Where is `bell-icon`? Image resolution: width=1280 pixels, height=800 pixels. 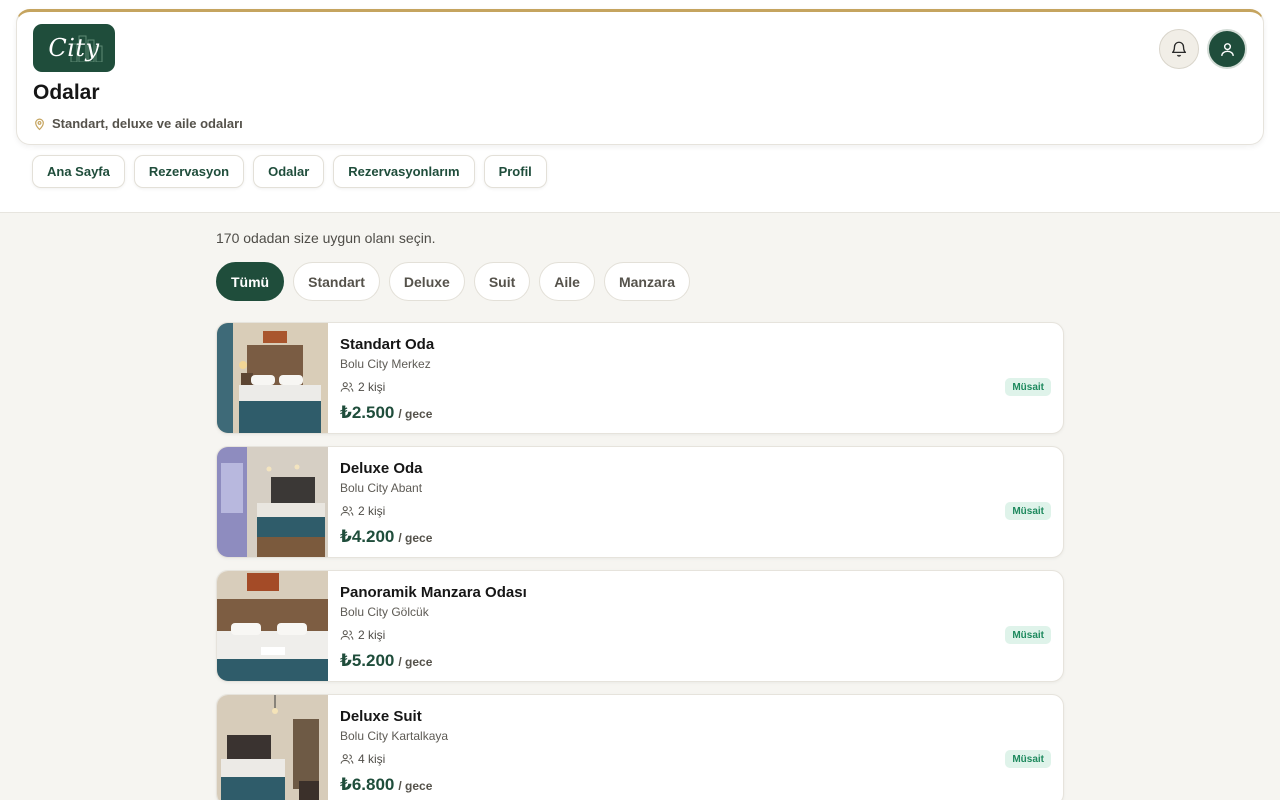
bell-icon is located at coordinates (1179, 49).